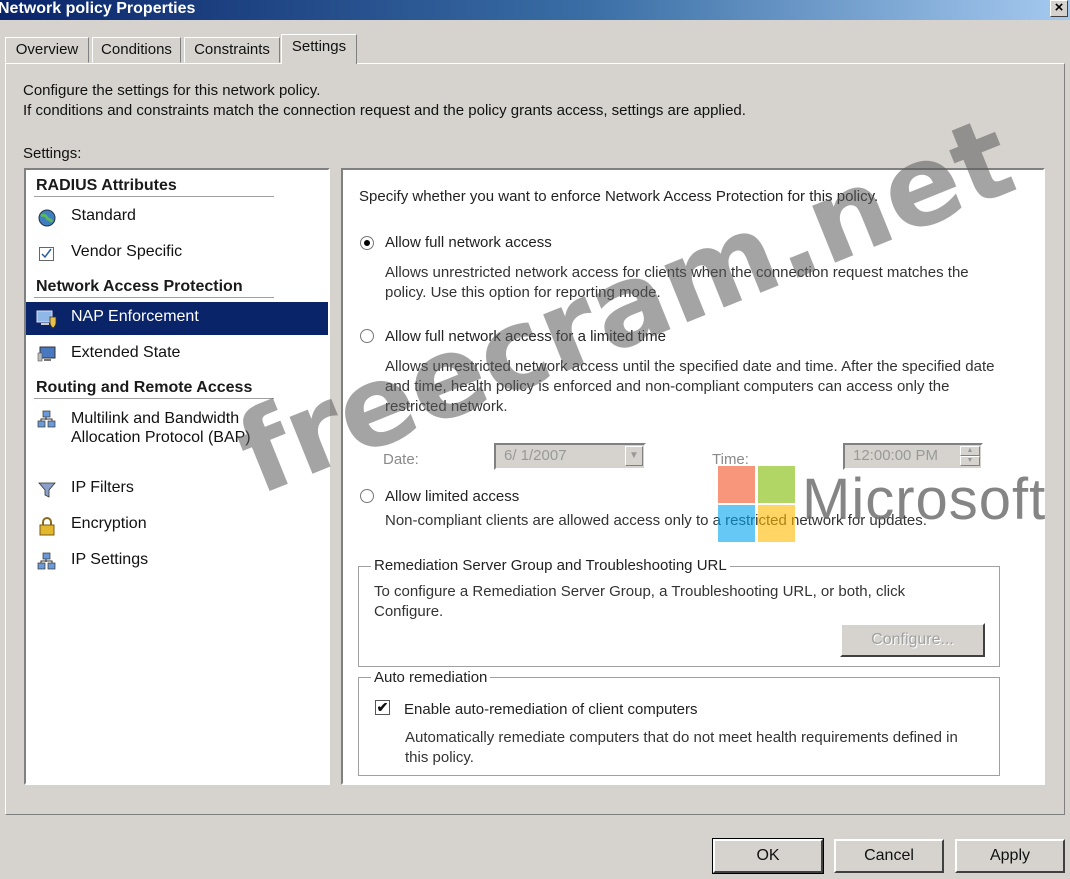  Describe the element at coordinates (634, 456) in the screenshot. I see `chevron-down-icon: ▼` at that location.